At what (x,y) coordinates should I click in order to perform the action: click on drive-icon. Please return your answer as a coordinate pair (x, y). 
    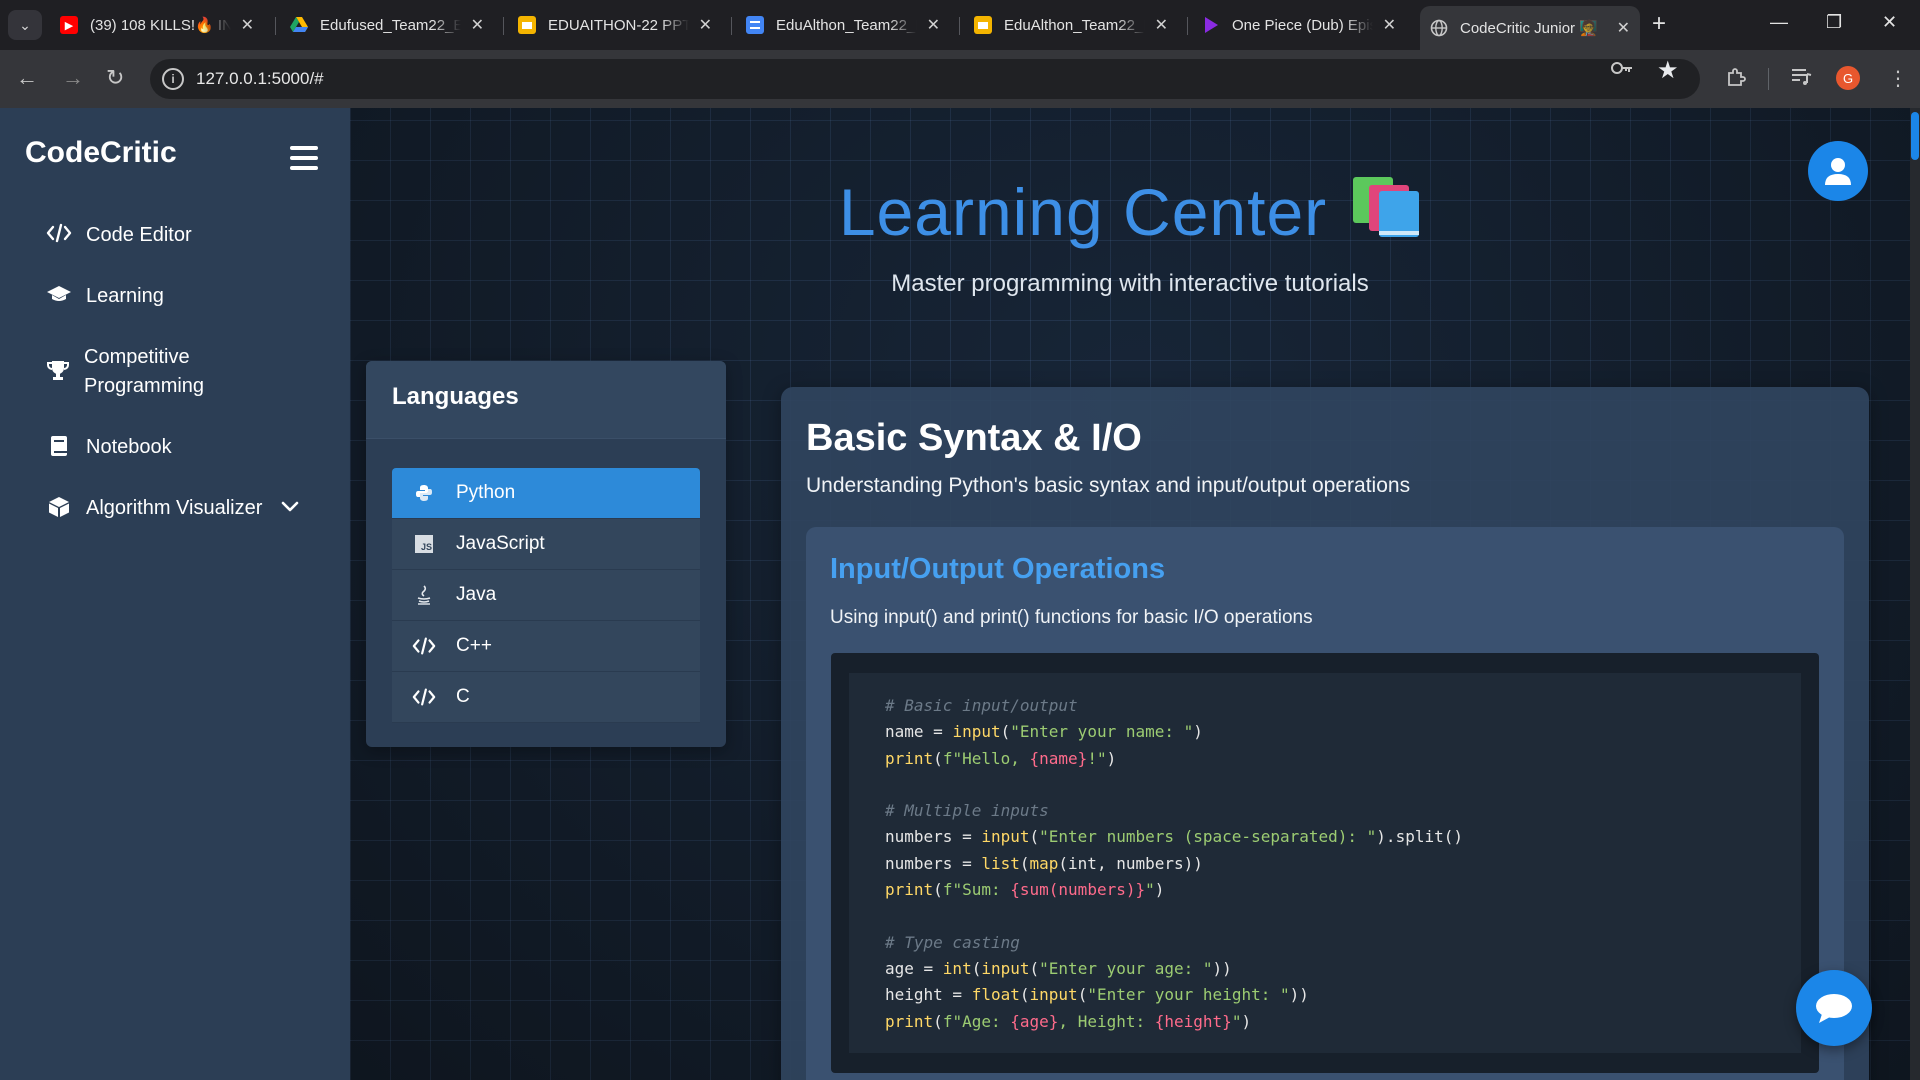
    Looking at the image, I should click on (299, 25).